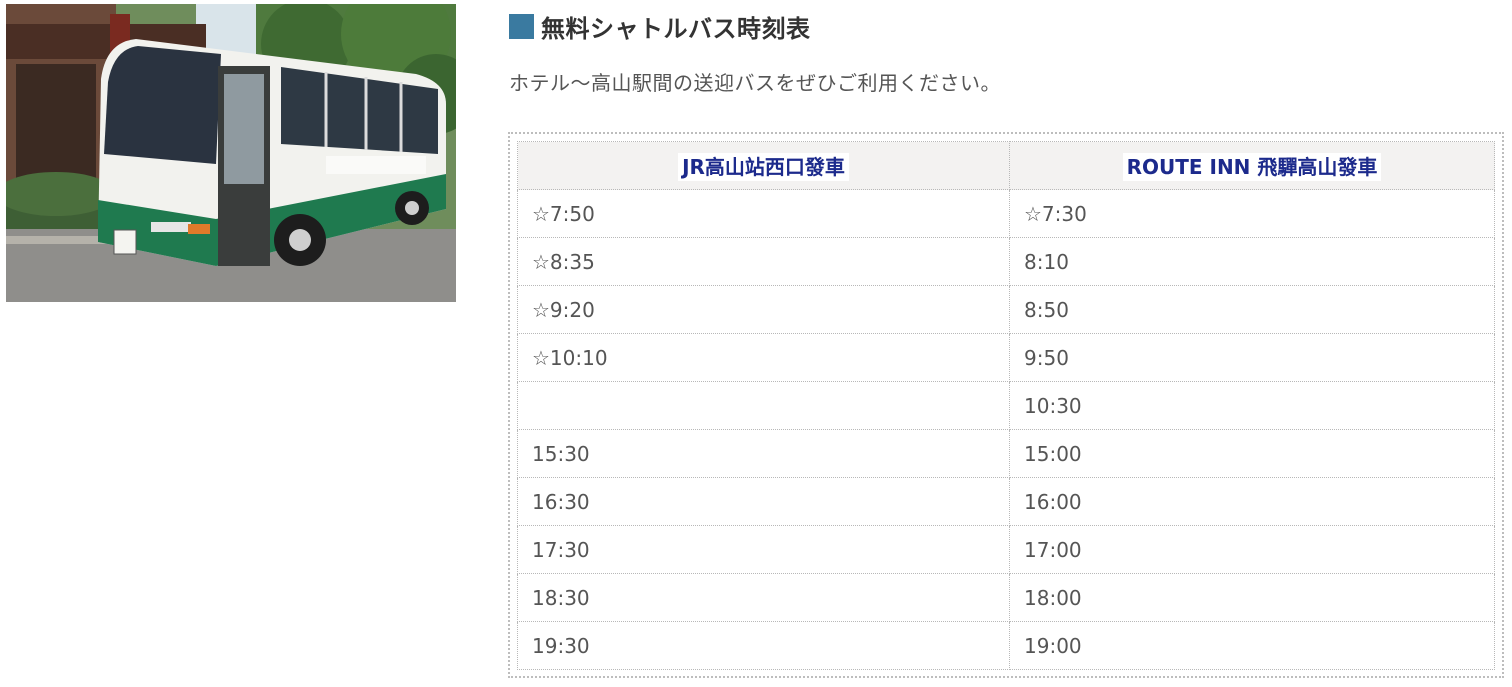  I want to click on table-row: ☆8:35 8:10, so click(1006, 261).